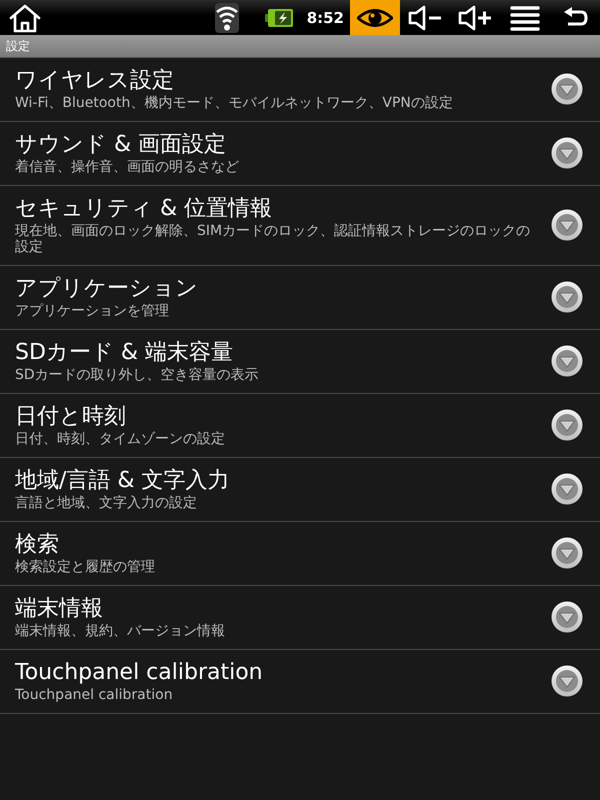  I want to click on wifi-icon, so click(226, 17).